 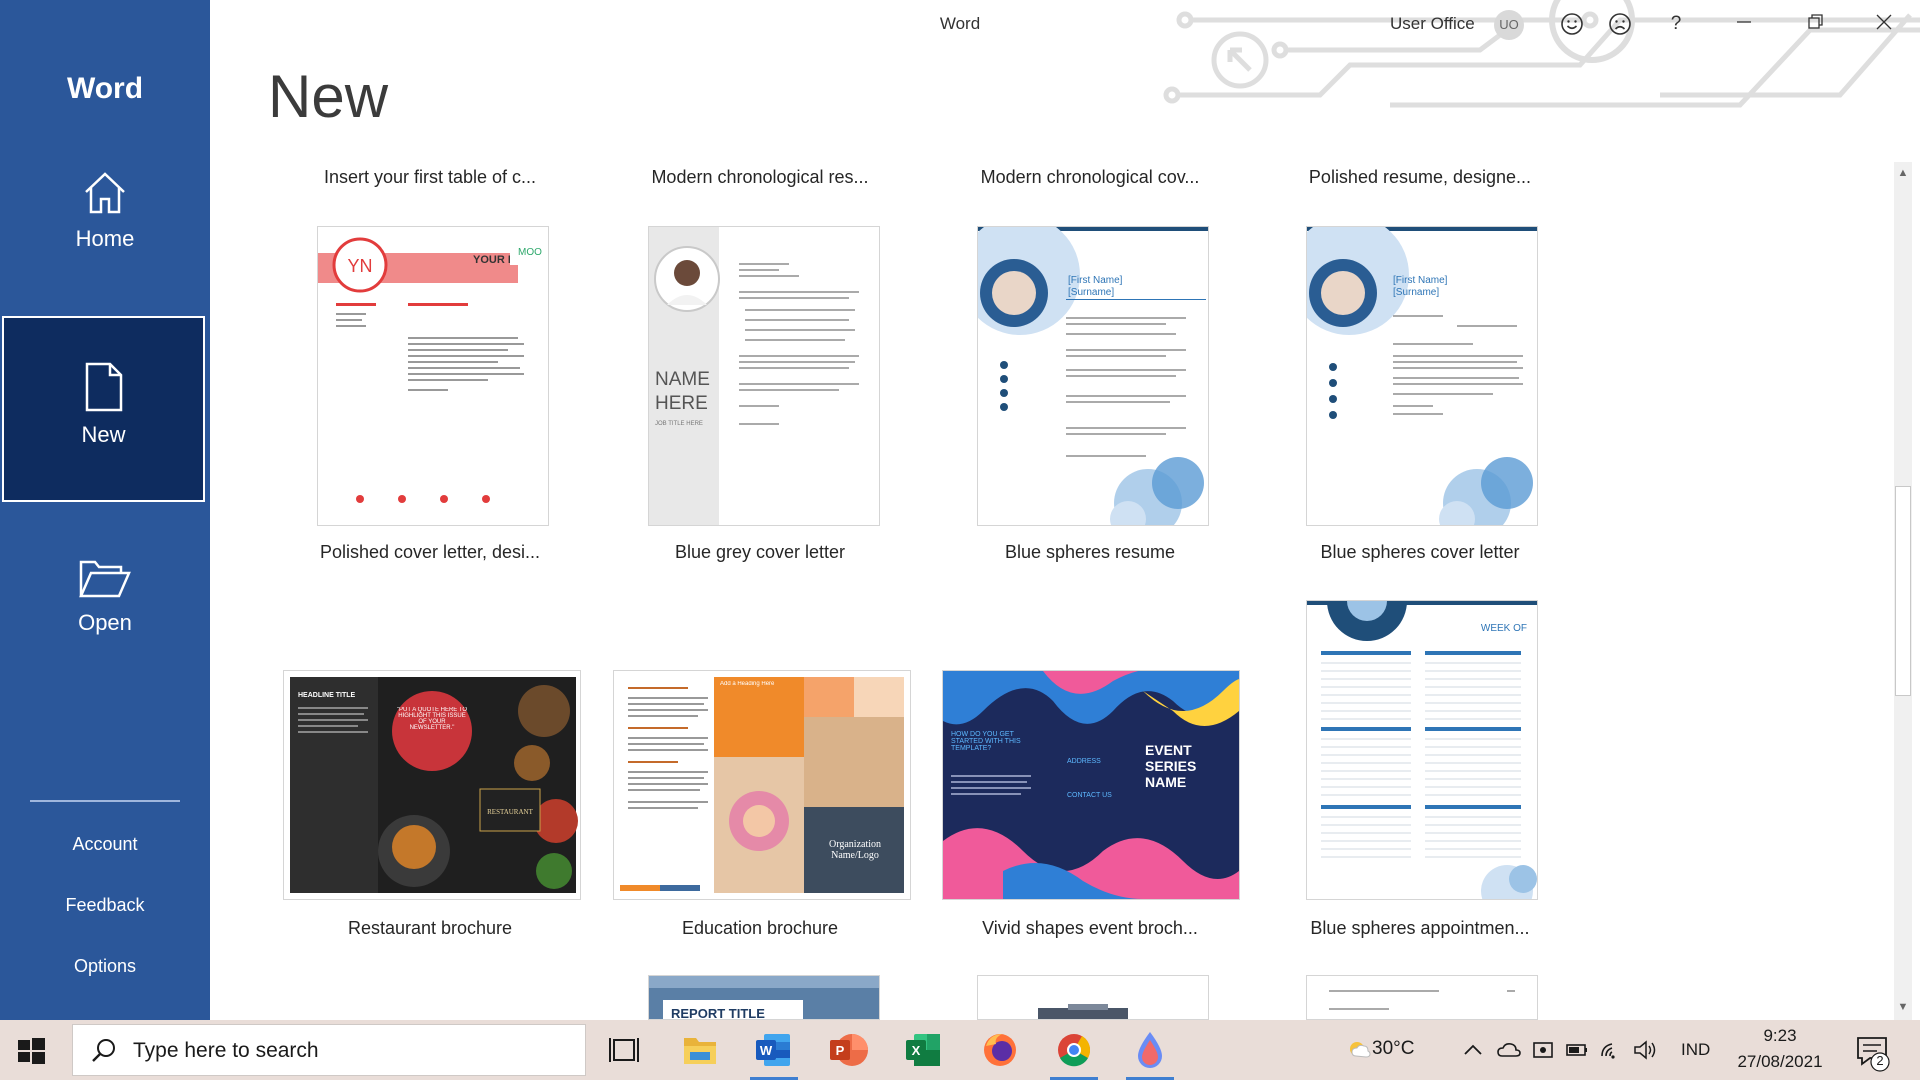 I want to click on taskbar-app-excel: X, so click(x=924, y=1050).